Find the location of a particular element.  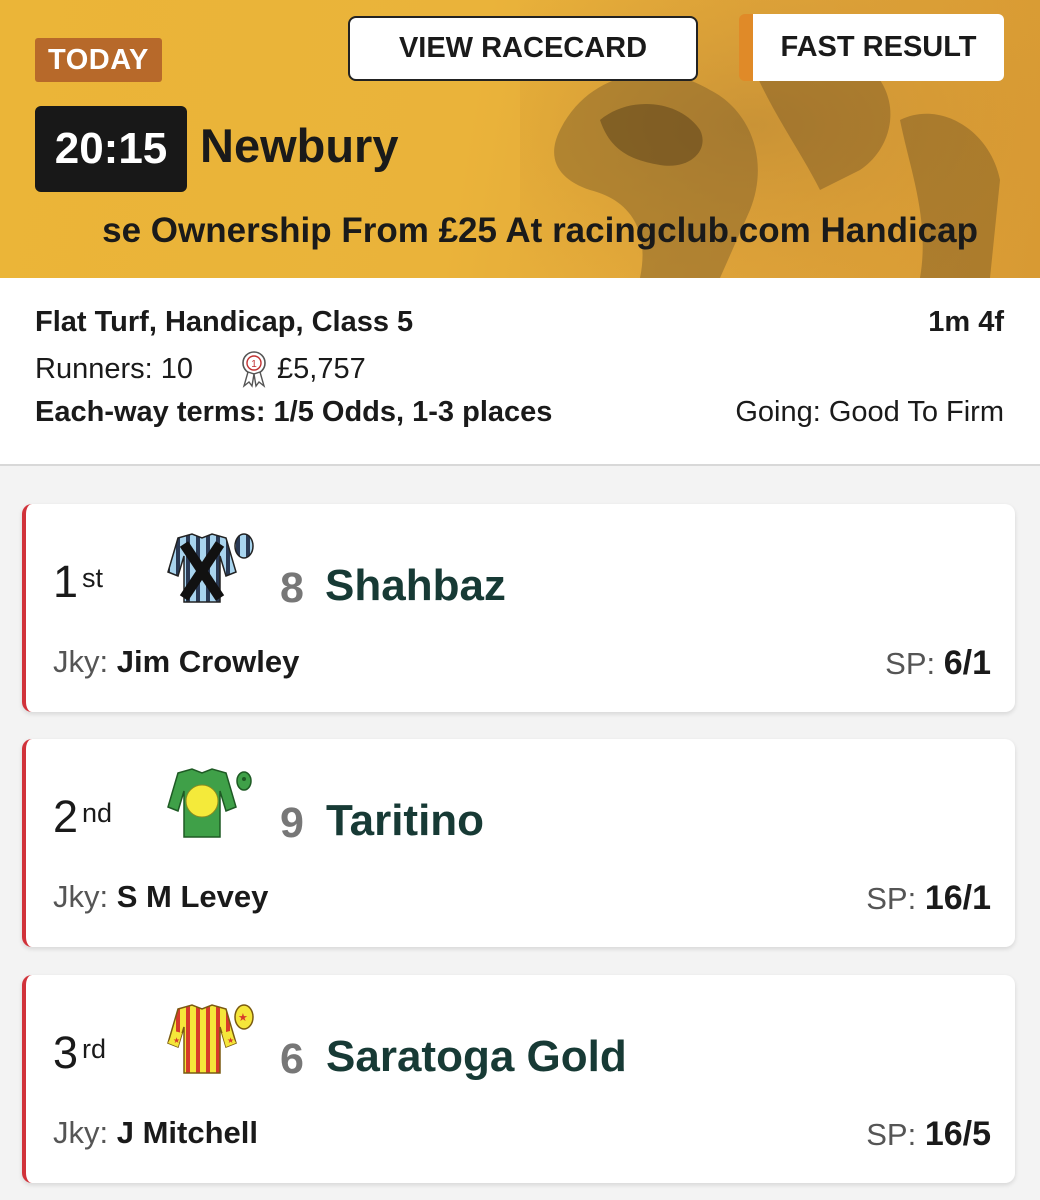

race-distance: 1m 4f is located at coordinates (966, 322).